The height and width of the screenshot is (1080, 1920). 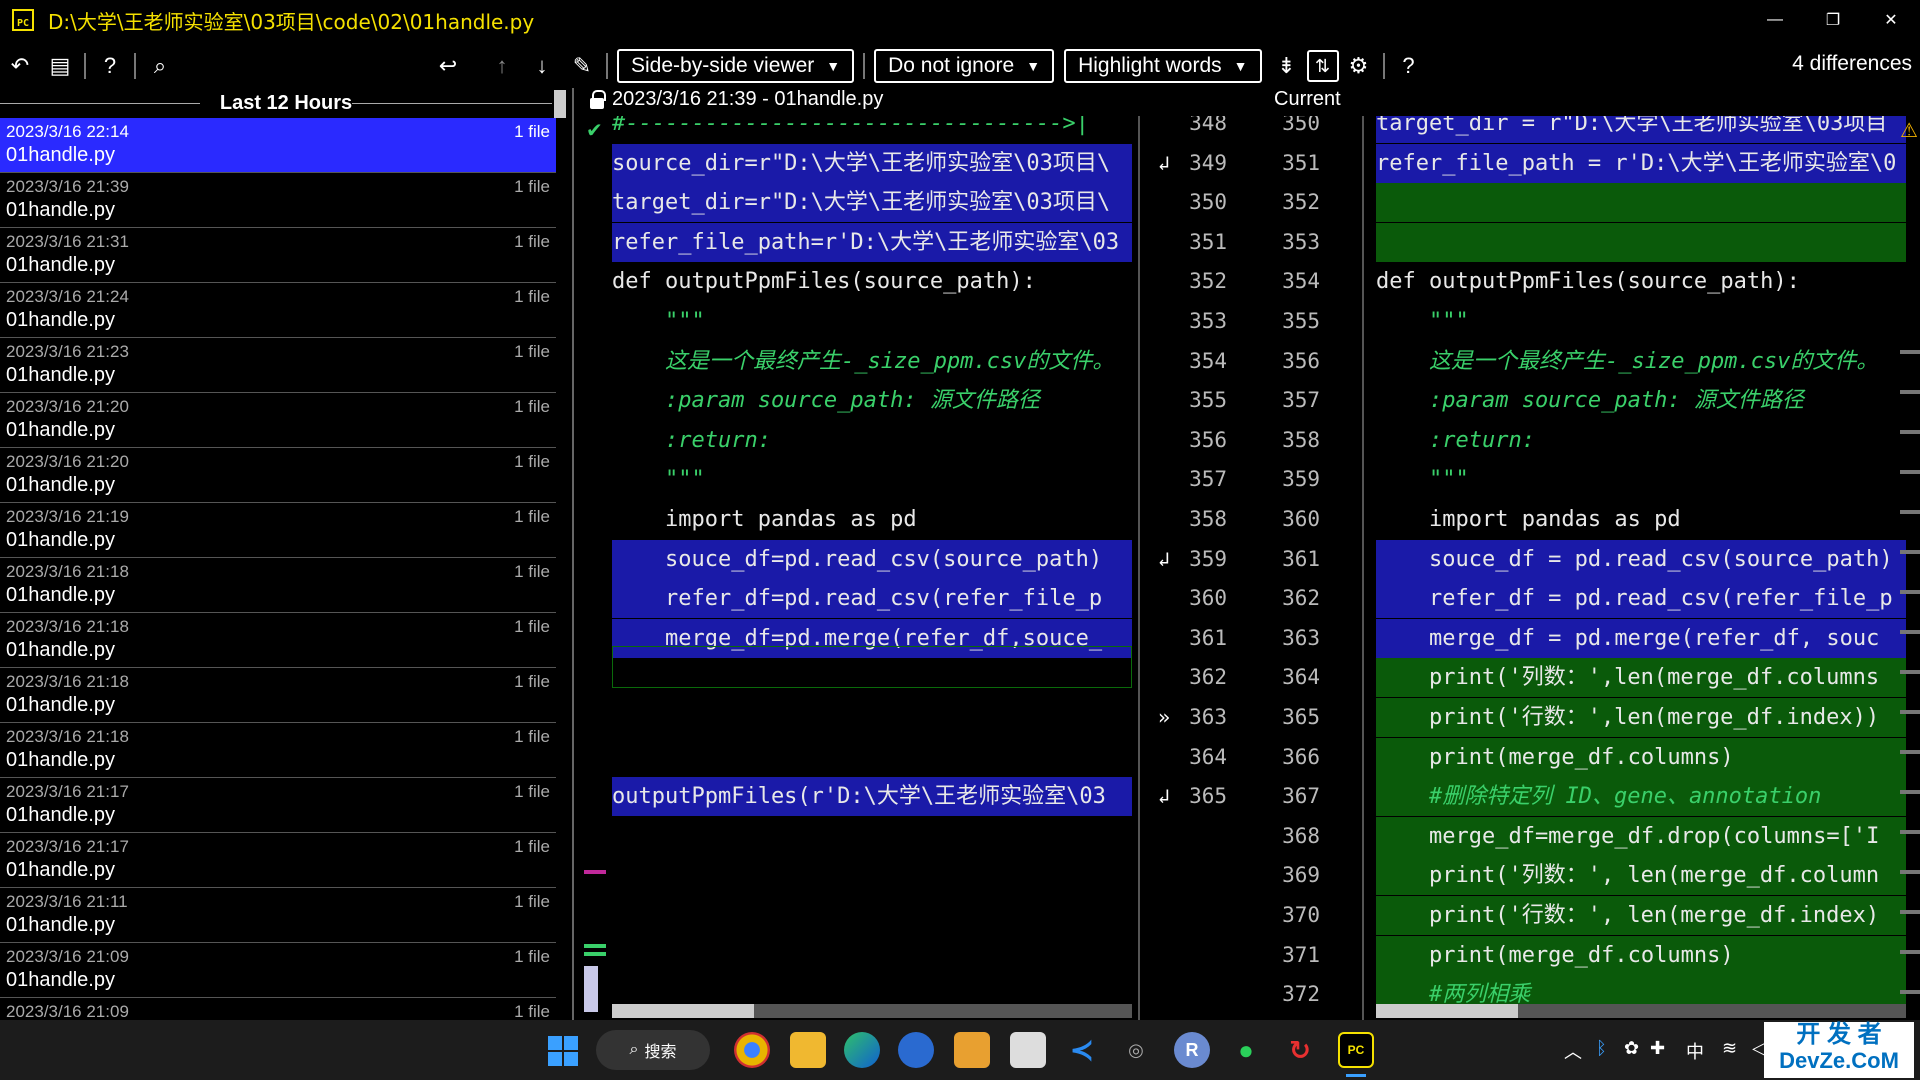 What do you see at coordinates (1657, 1048) in the screenshot?
I see `tray-tool-icon: ✚` at bounding box center [1657, 1048].